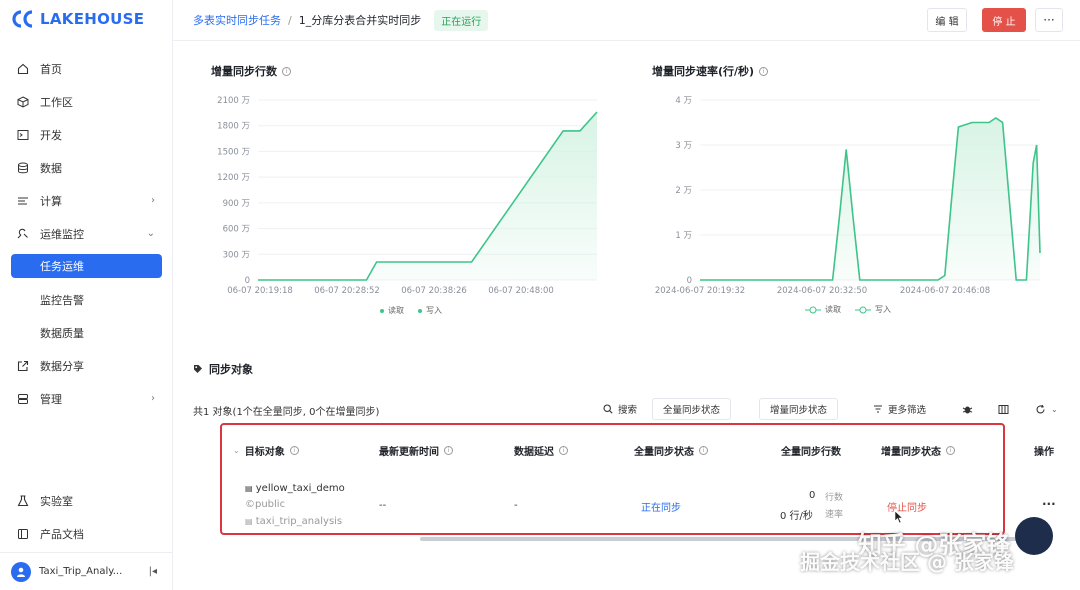 The height and width of the screenshot is (590, 1080). I want to click on refresh-icon, so click(1040, 408).